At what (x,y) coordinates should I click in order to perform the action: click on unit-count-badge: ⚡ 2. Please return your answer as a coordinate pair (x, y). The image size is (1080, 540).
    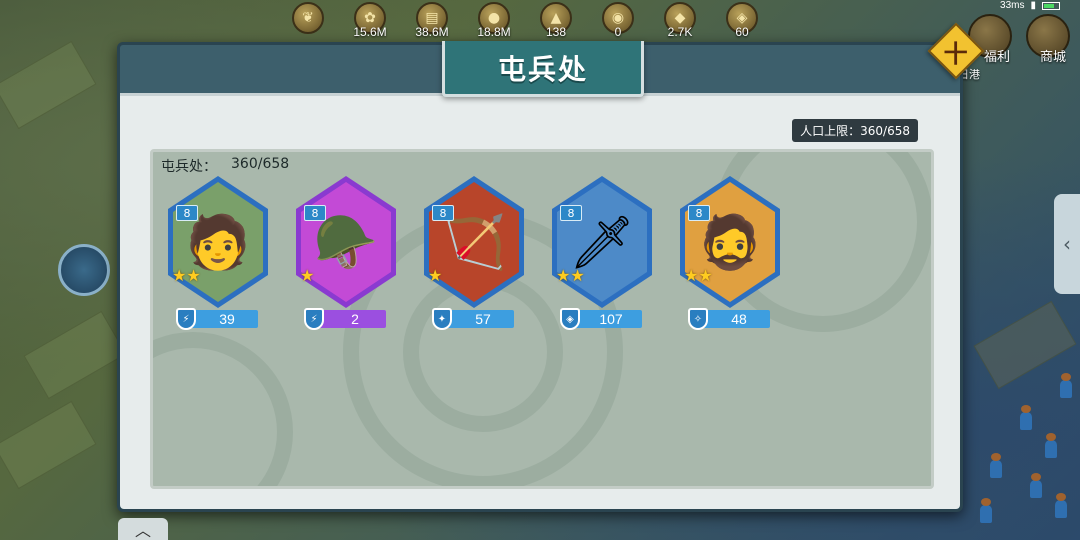
    Looking at the image, I should click on (345, 319).